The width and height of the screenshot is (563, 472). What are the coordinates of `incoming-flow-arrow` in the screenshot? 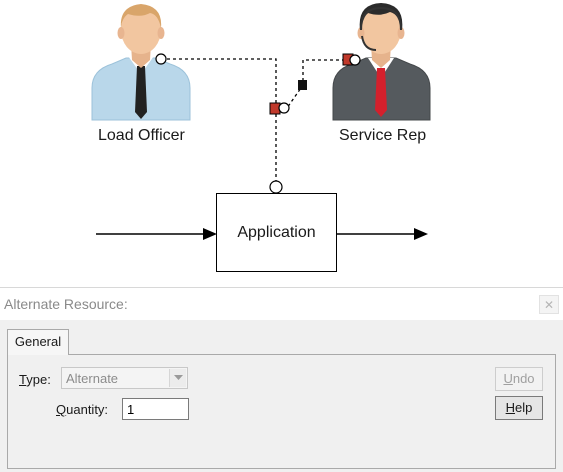 It's located at (156, 234).